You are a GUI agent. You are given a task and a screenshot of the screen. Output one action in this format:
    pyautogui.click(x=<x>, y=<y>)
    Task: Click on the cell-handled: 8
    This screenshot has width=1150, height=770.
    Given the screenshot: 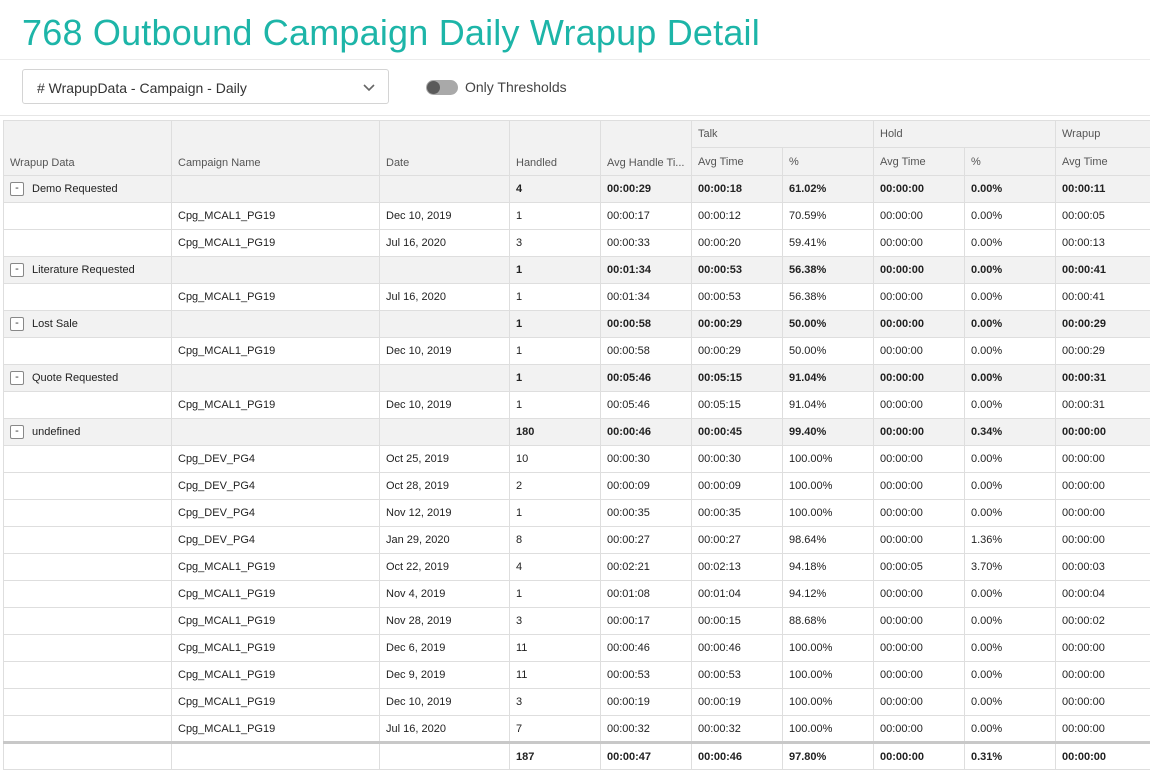 What is the action you would take?
    pyautogui.click(x=555, y=540)
    